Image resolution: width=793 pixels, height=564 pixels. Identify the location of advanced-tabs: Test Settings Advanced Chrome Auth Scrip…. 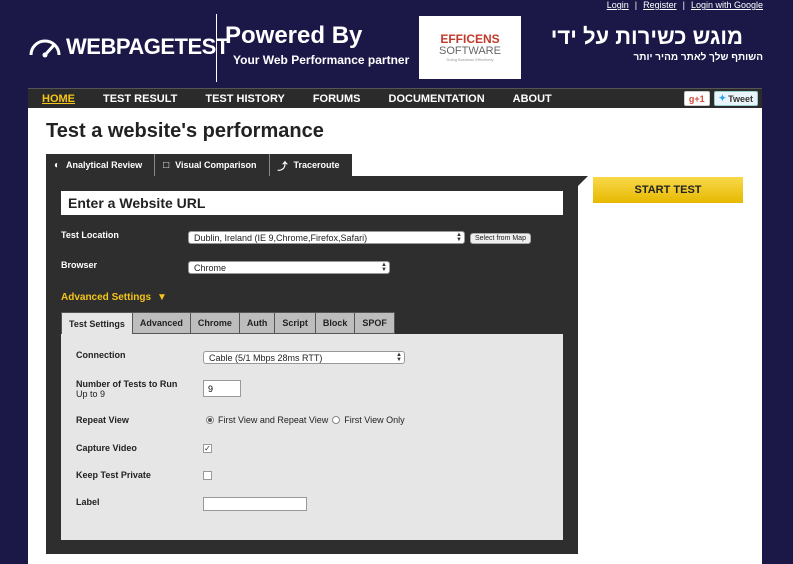
(228, 323).